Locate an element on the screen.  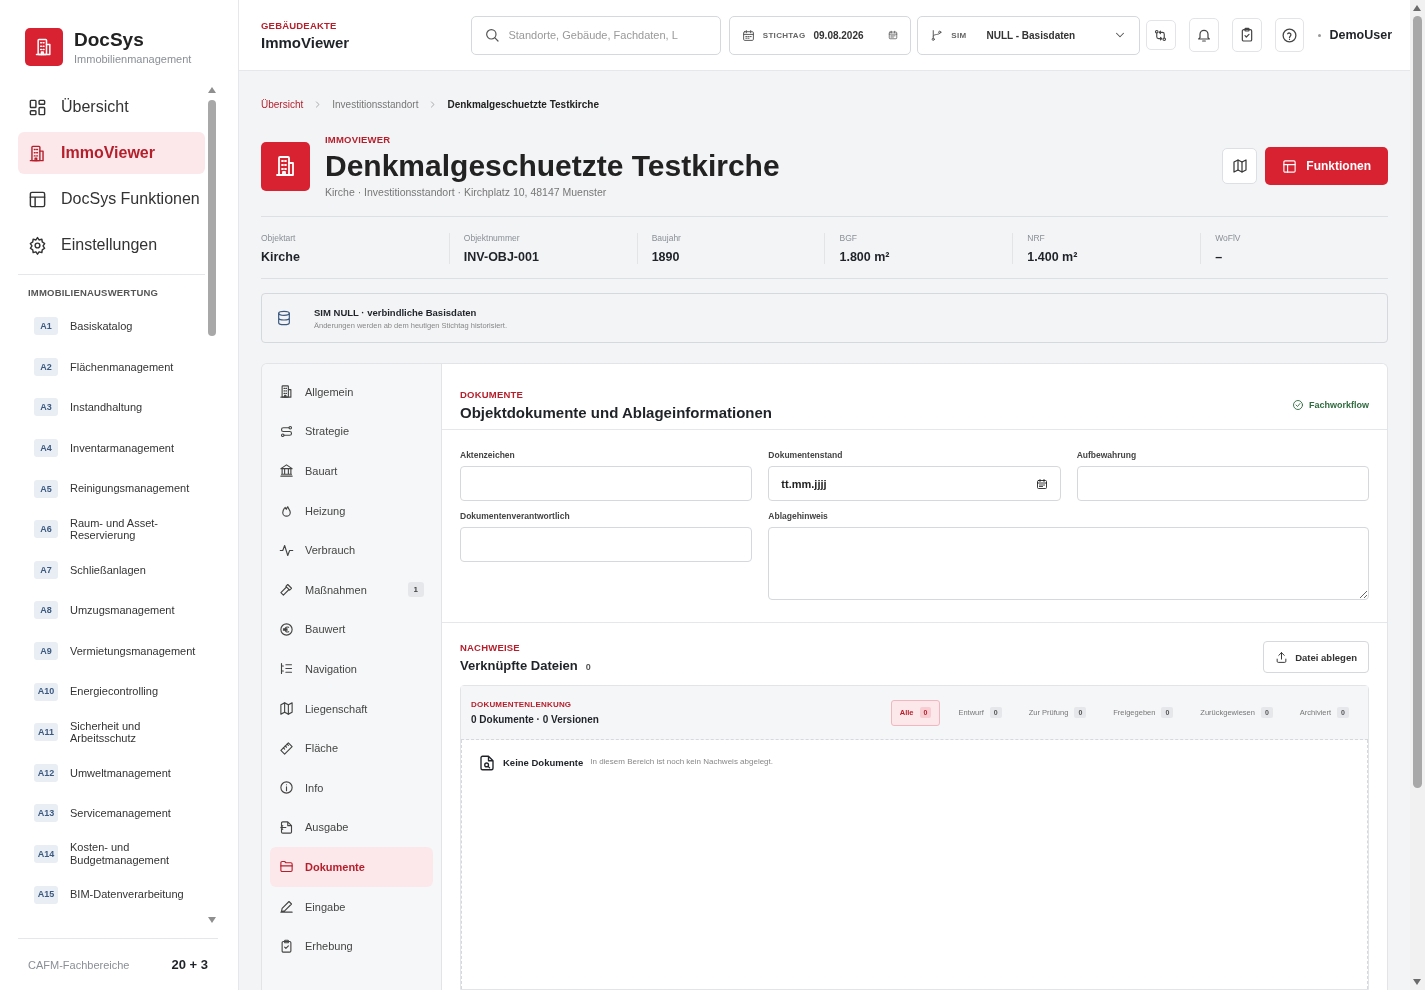
date-field: STICHTAG 09.08.2026 is located at coordinates (820, 35).